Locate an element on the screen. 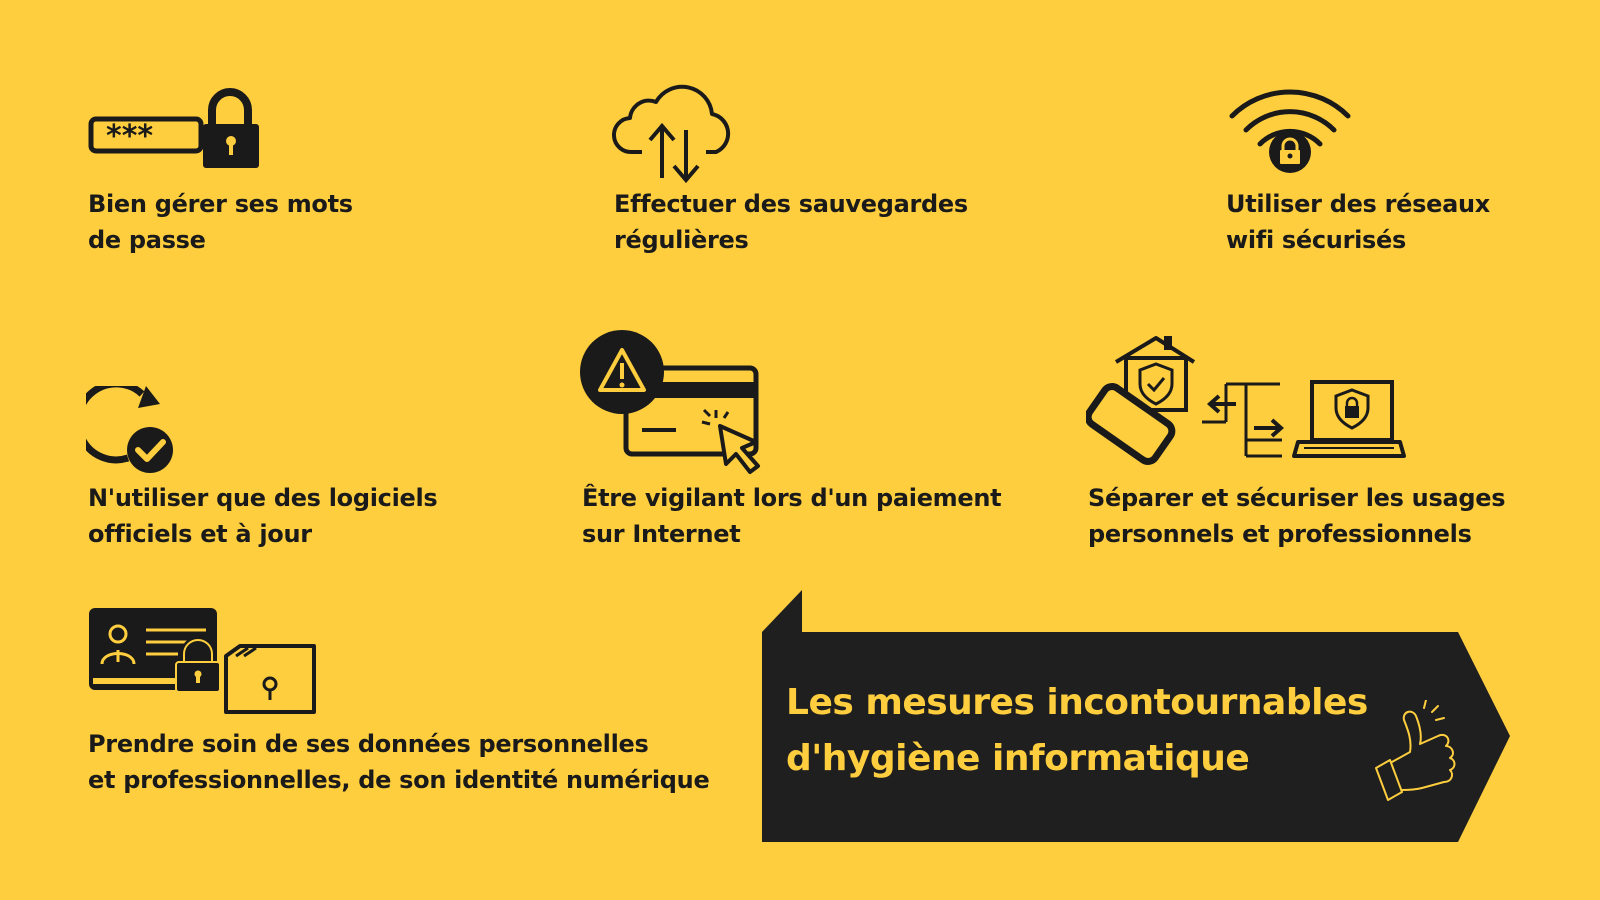 The height and width of the screenshot is (900, 1600). title-line: Les mesures incontournables is located at coordinates (1077, 702).